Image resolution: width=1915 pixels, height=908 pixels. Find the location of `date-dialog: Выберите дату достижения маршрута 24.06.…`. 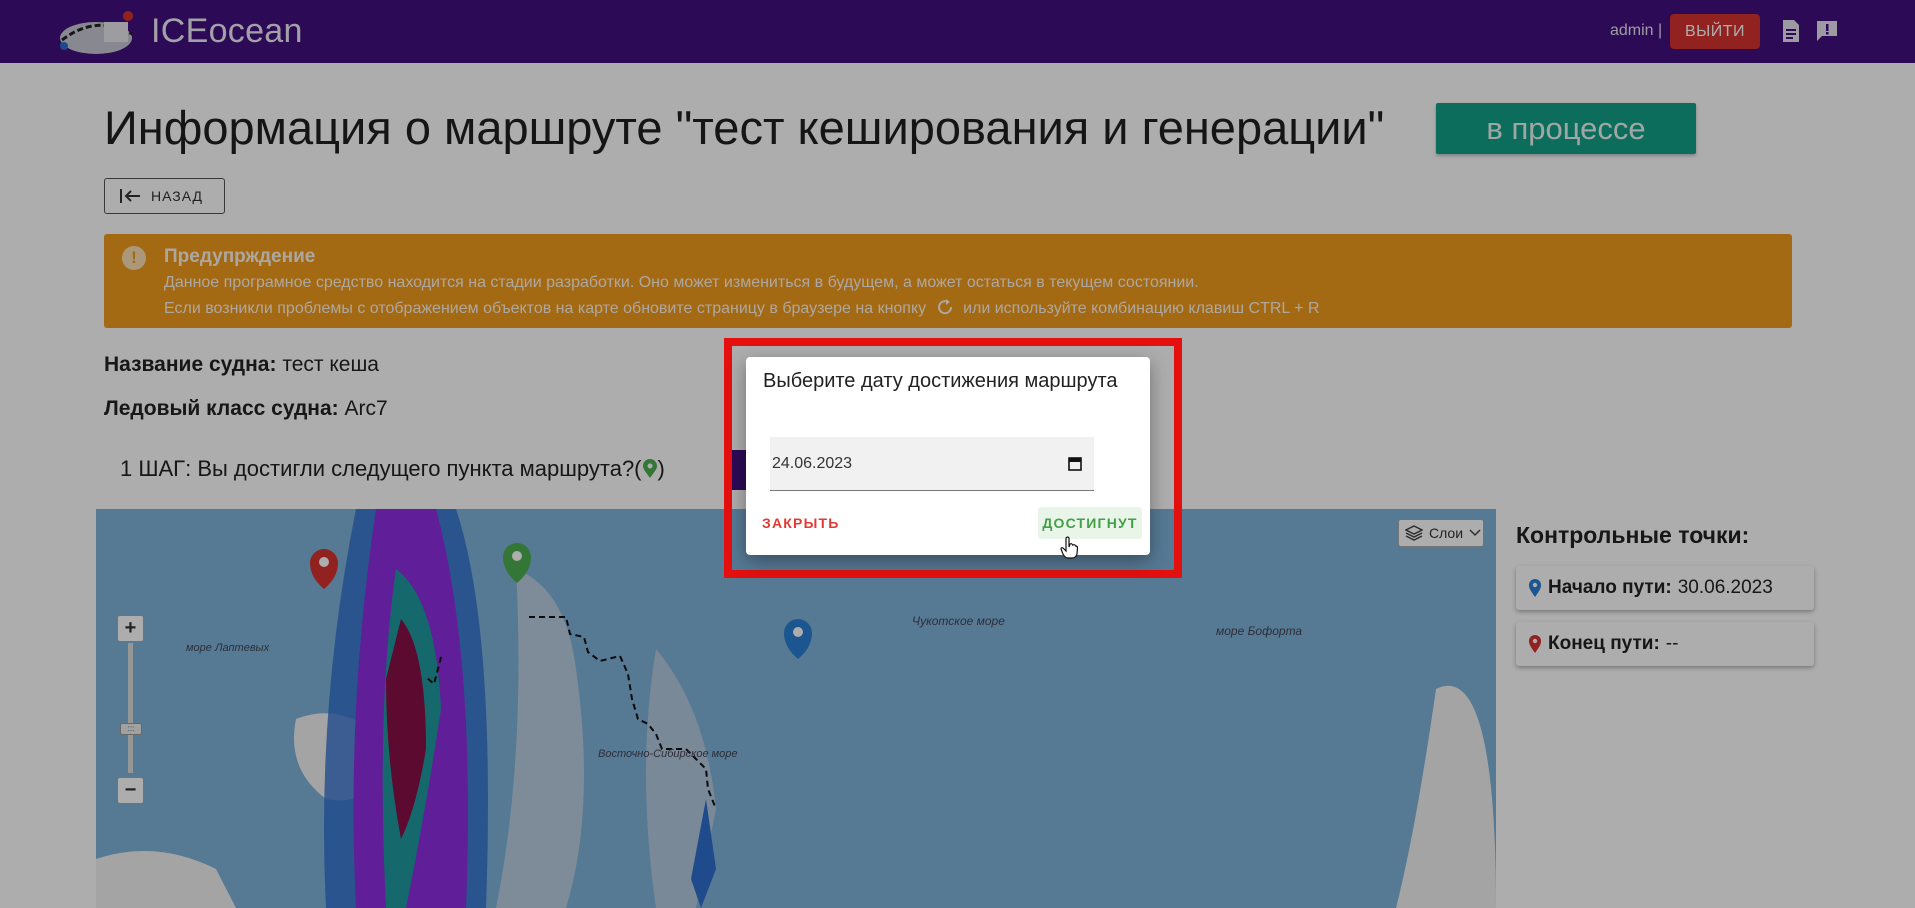

date-dialog: Выберите дату достижения маршрута 24.06.… is located at coordinates (948, 456).